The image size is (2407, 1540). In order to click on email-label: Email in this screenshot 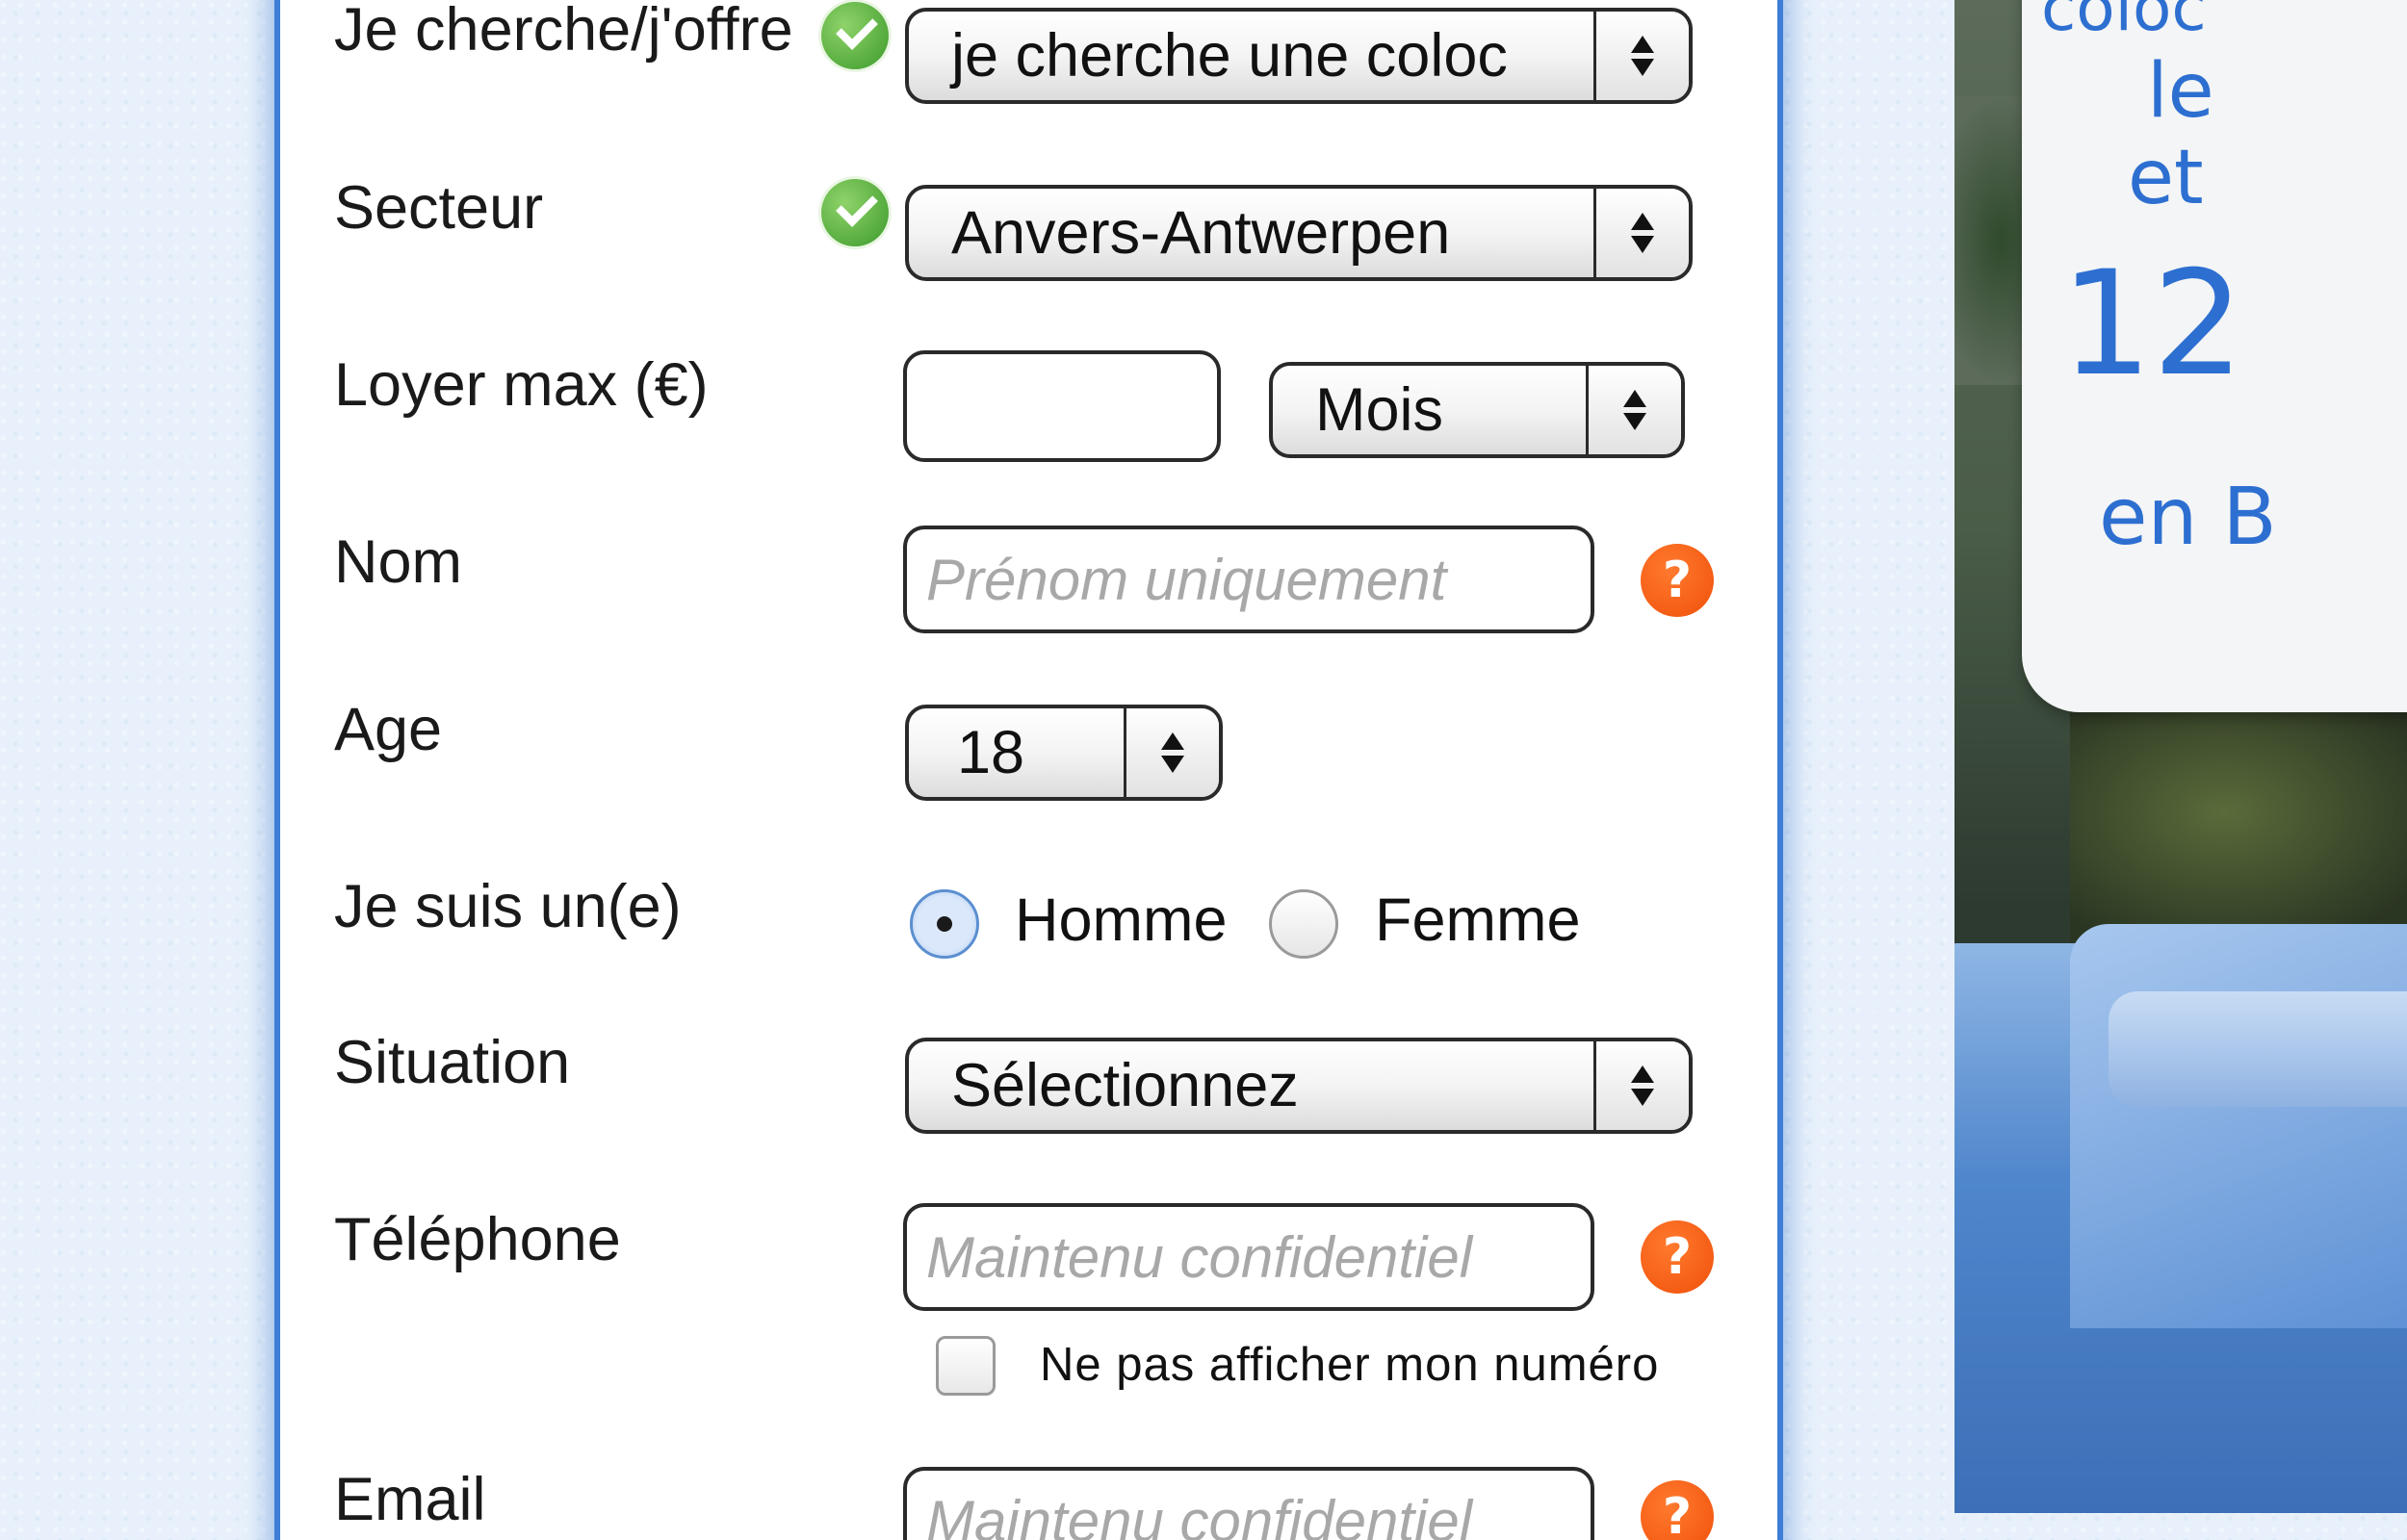, I will do `click(410, 1499)`.